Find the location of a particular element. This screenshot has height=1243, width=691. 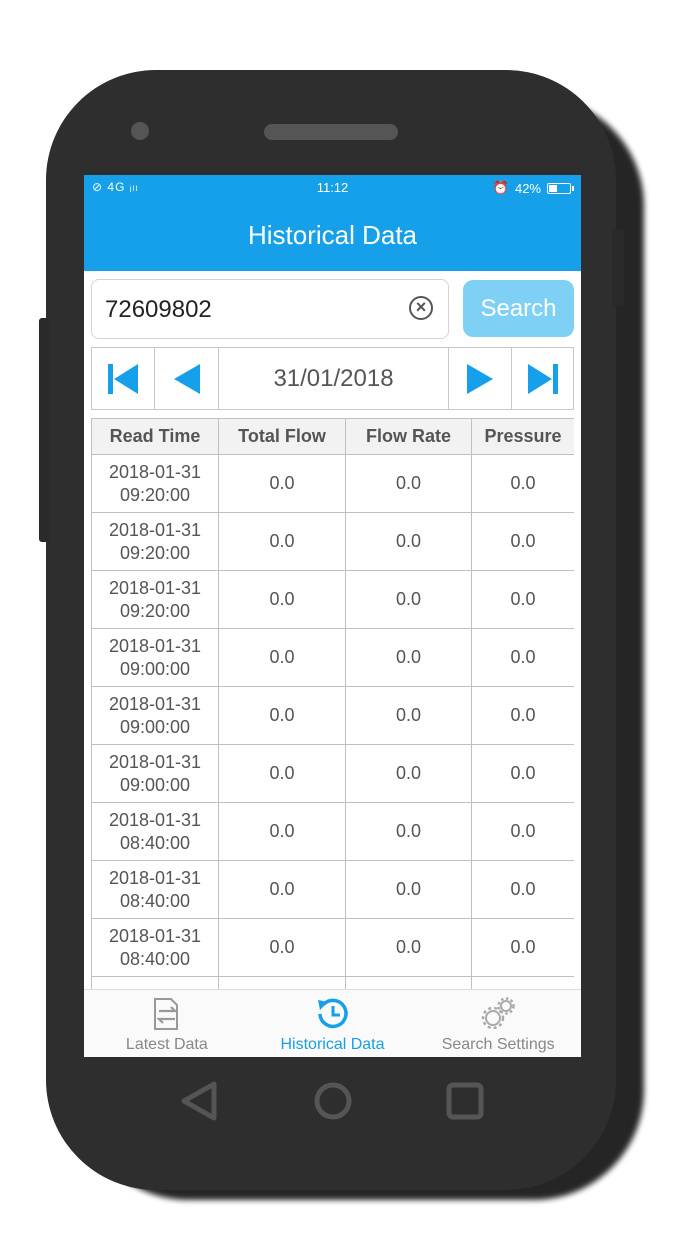

skip-last-icon is located at coordinates (542, 378).